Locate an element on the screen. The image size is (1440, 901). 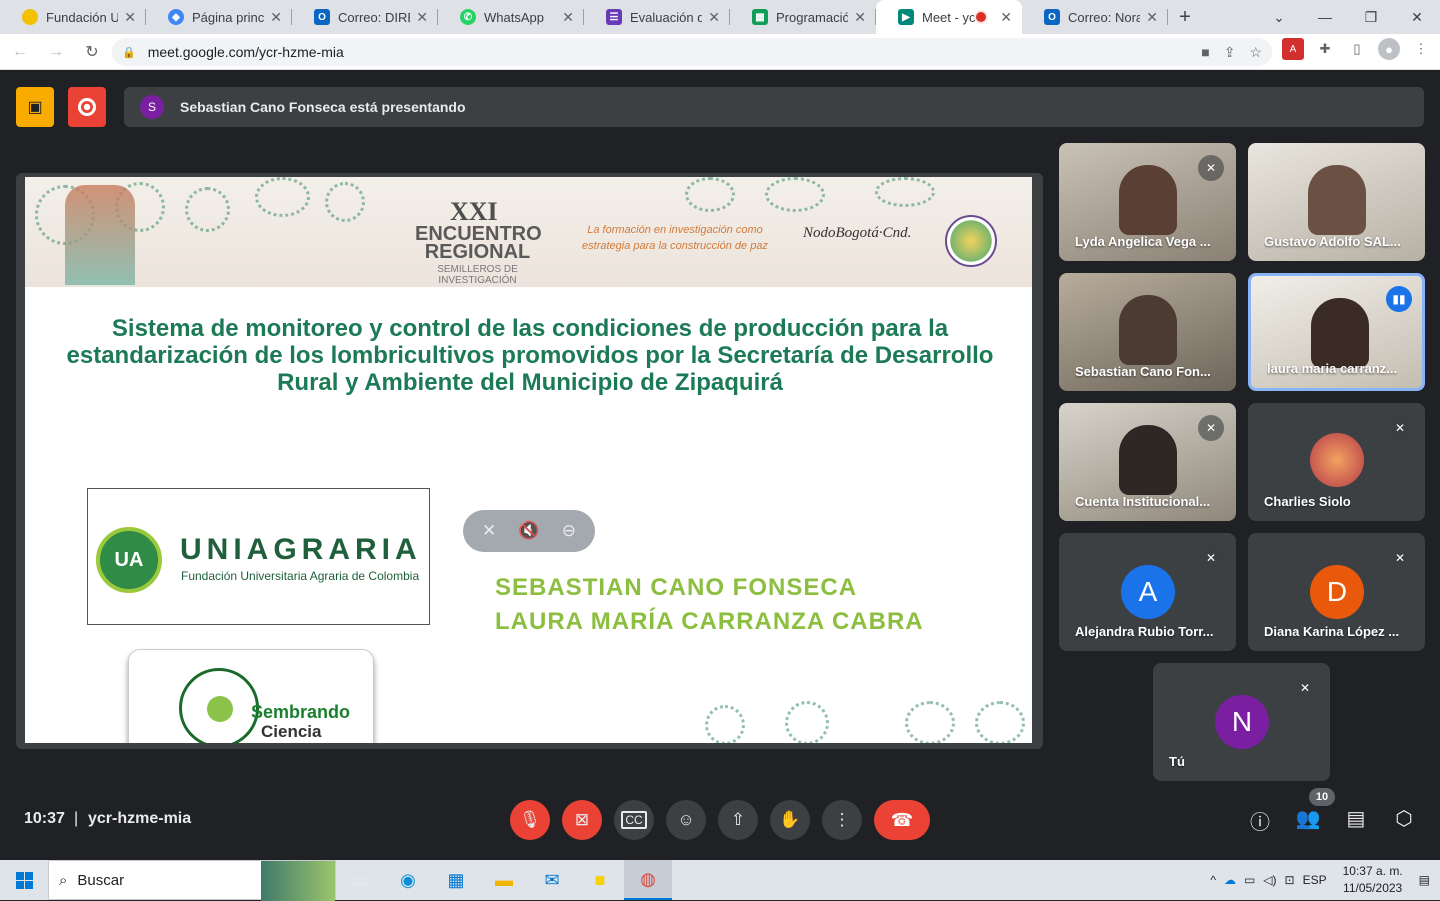
present-screen-icon: ⇧ is located at coordinates (738, 819).